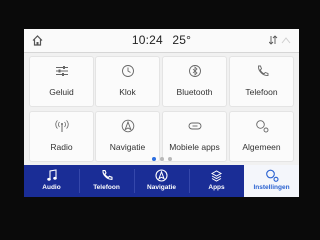  I want to click on nav-instellingen-button: Instellingen, so click(271, 181).